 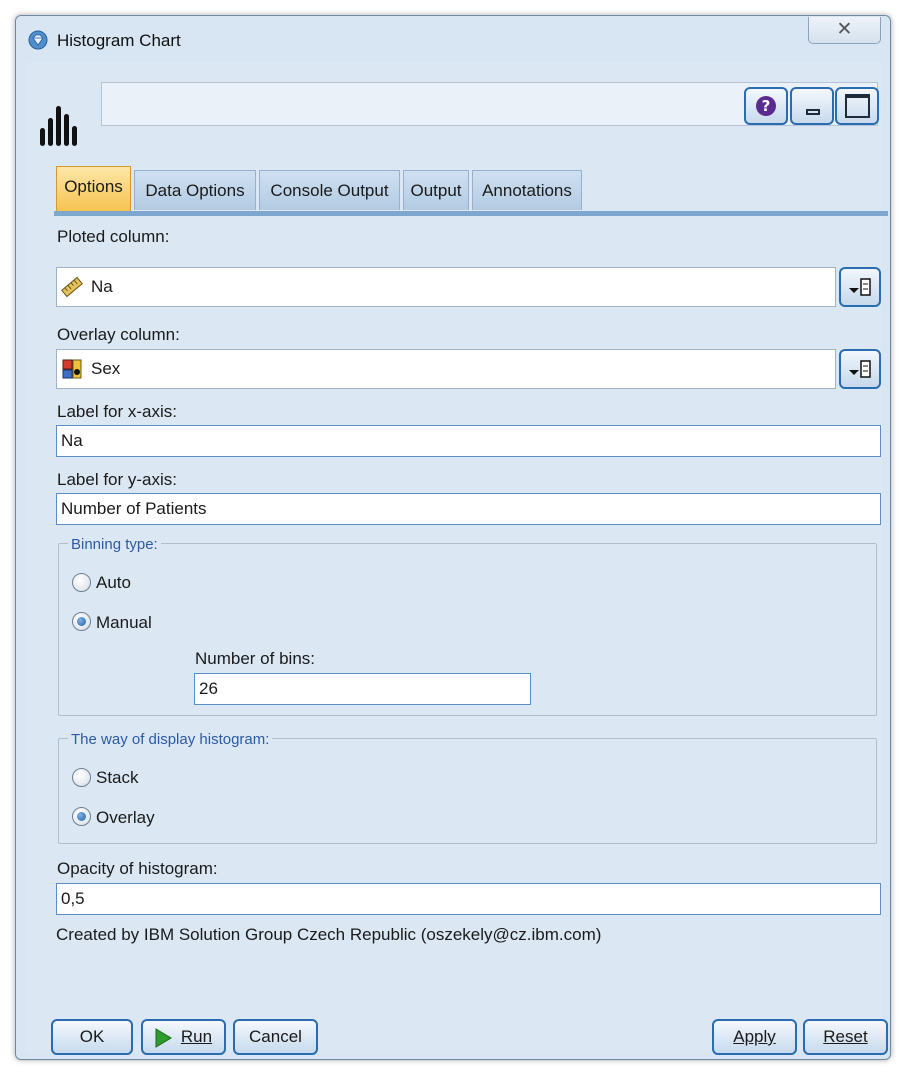 I want to click on ruler-icon, so click(x=72, y=287).